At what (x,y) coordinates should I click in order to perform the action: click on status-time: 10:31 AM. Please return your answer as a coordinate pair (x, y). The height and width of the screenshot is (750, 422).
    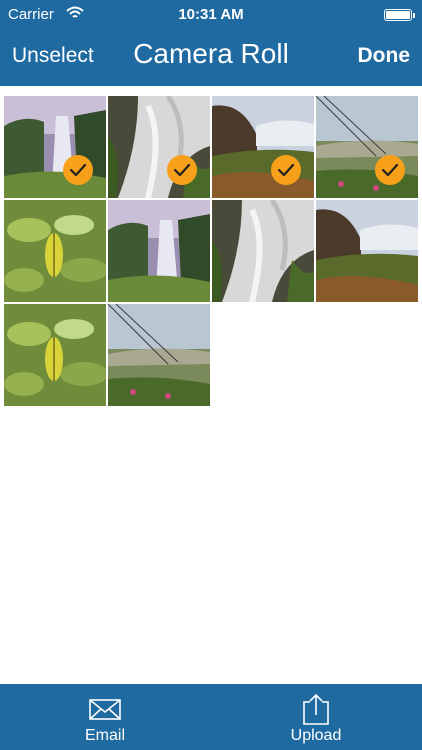
    Looking at the image, I should click on (211, 14).